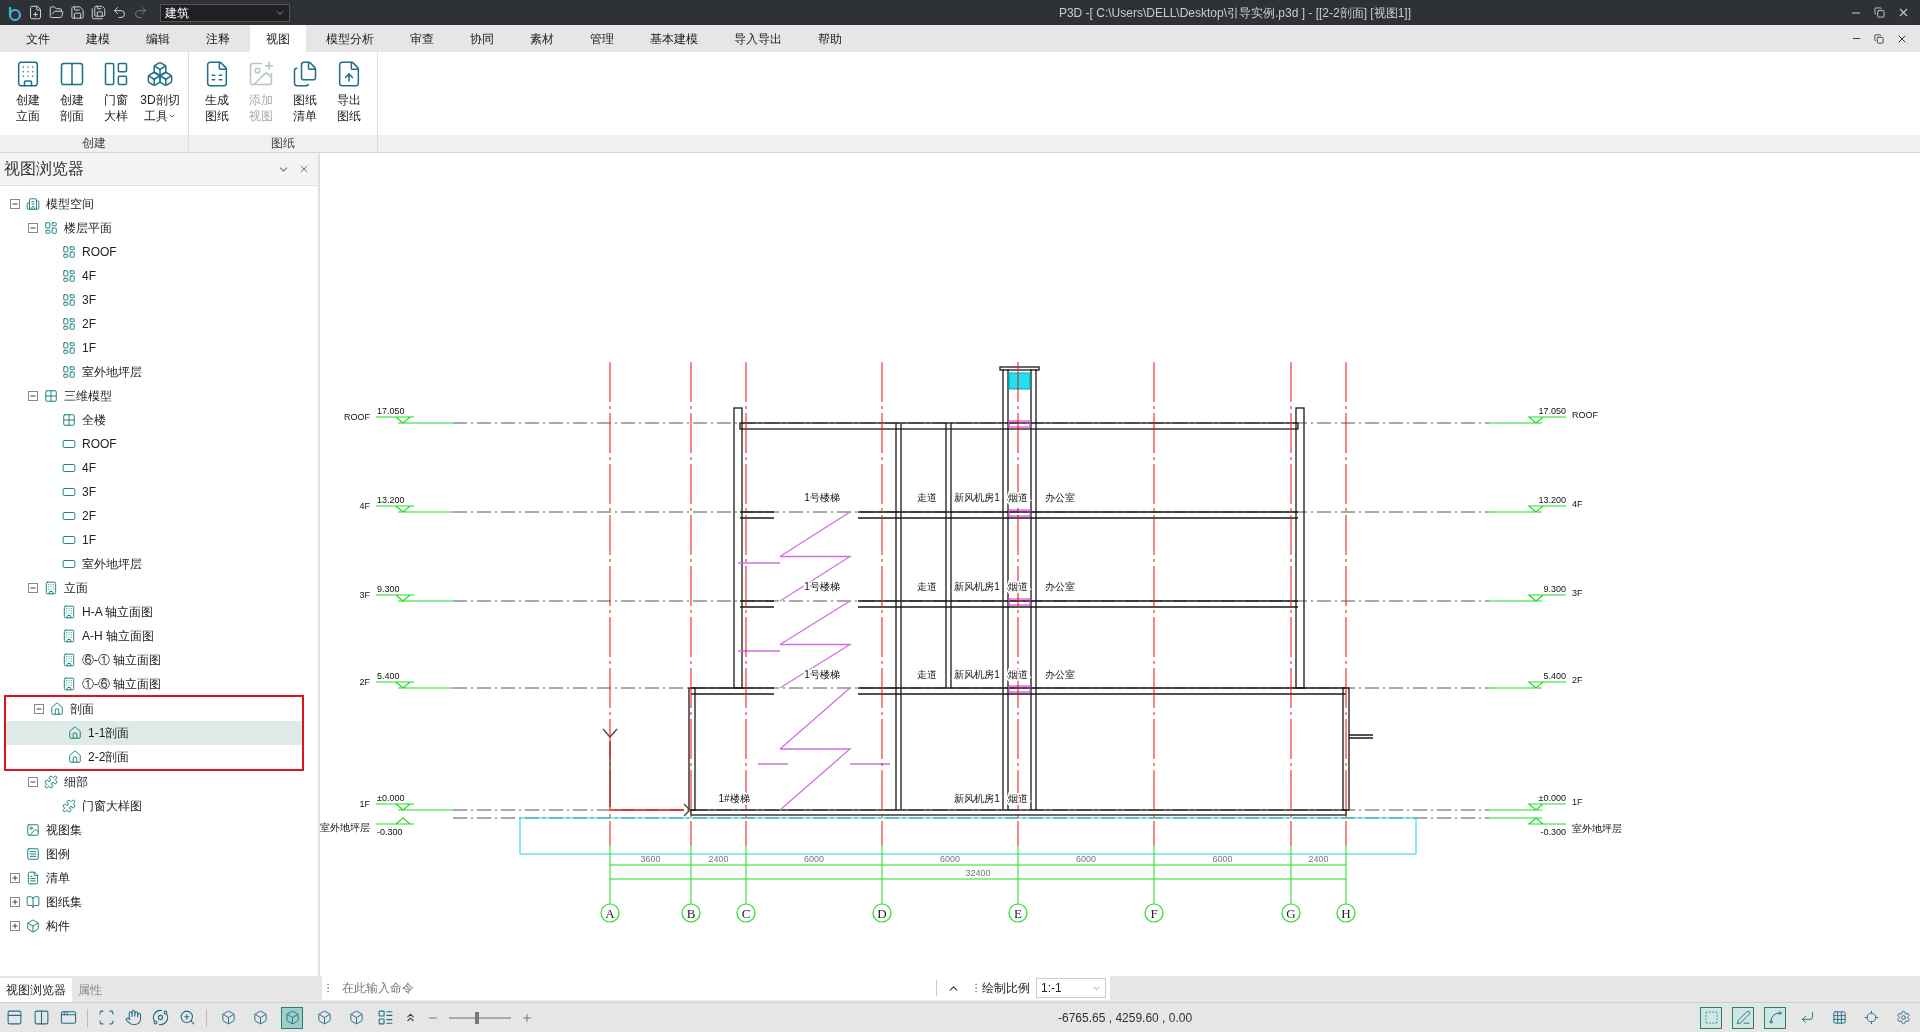 This screenshot has width=1920, height=1032. What do you see at coordinates (160, 1017) in the screenshot?
I see `orbit-icon` at bounding box center [160, 1017].